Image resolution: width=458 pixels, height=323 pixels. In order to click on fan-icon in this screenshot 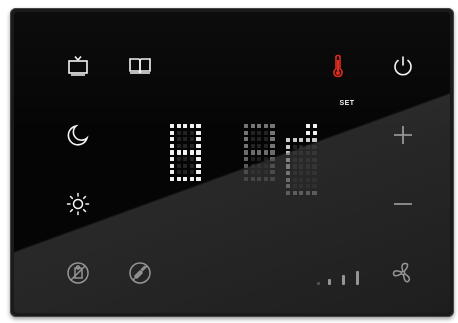, I will do `click(403, 273)`.